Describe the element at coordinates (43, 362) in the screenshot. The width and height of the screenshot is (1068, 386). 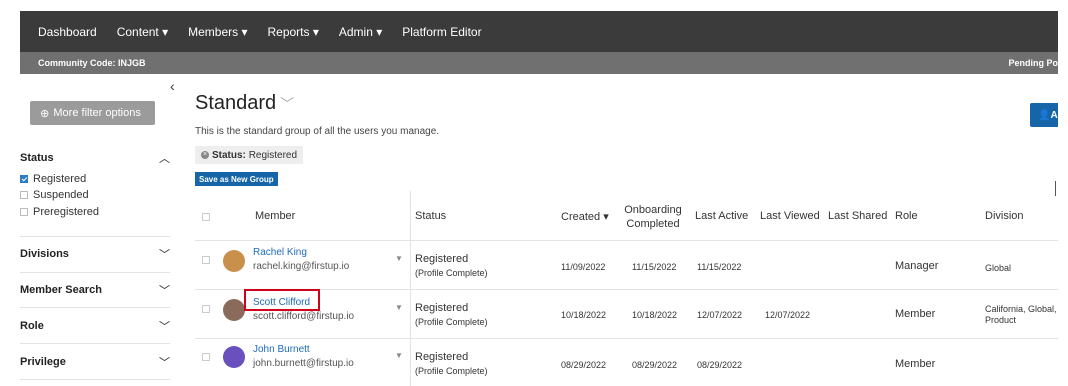
I see `section-label: Privilege` at that location.